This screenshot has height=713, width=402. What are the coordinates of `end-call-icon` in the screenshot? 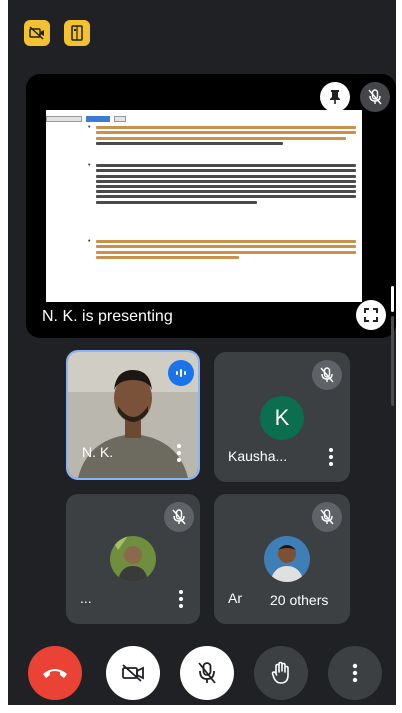 It's located at (55, 673).